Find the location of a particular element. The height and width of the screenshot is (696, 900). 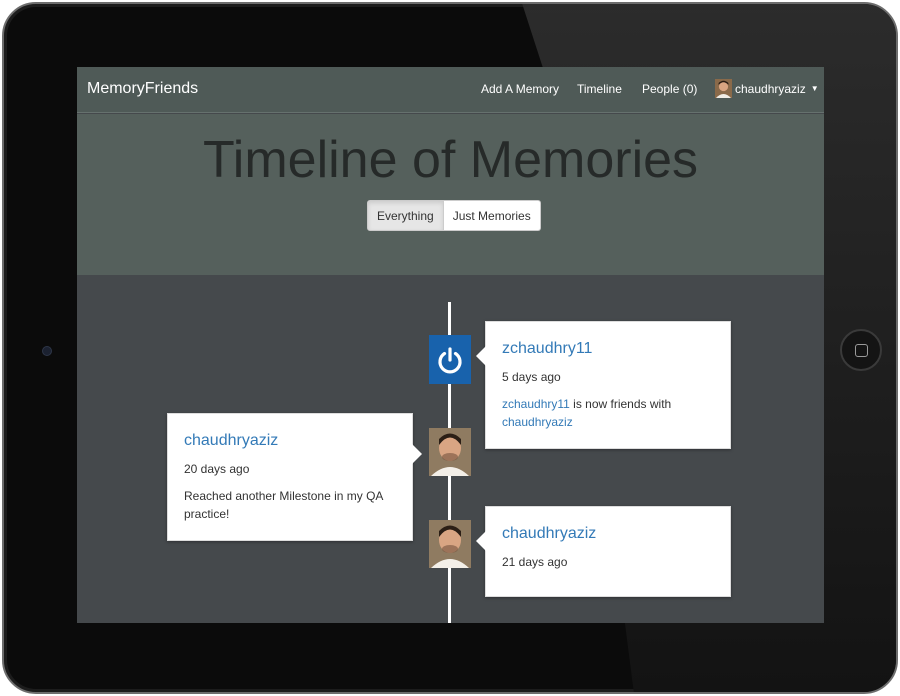

user-menu: chaudhryaziz ▼ is located at coordinates (767, 88).